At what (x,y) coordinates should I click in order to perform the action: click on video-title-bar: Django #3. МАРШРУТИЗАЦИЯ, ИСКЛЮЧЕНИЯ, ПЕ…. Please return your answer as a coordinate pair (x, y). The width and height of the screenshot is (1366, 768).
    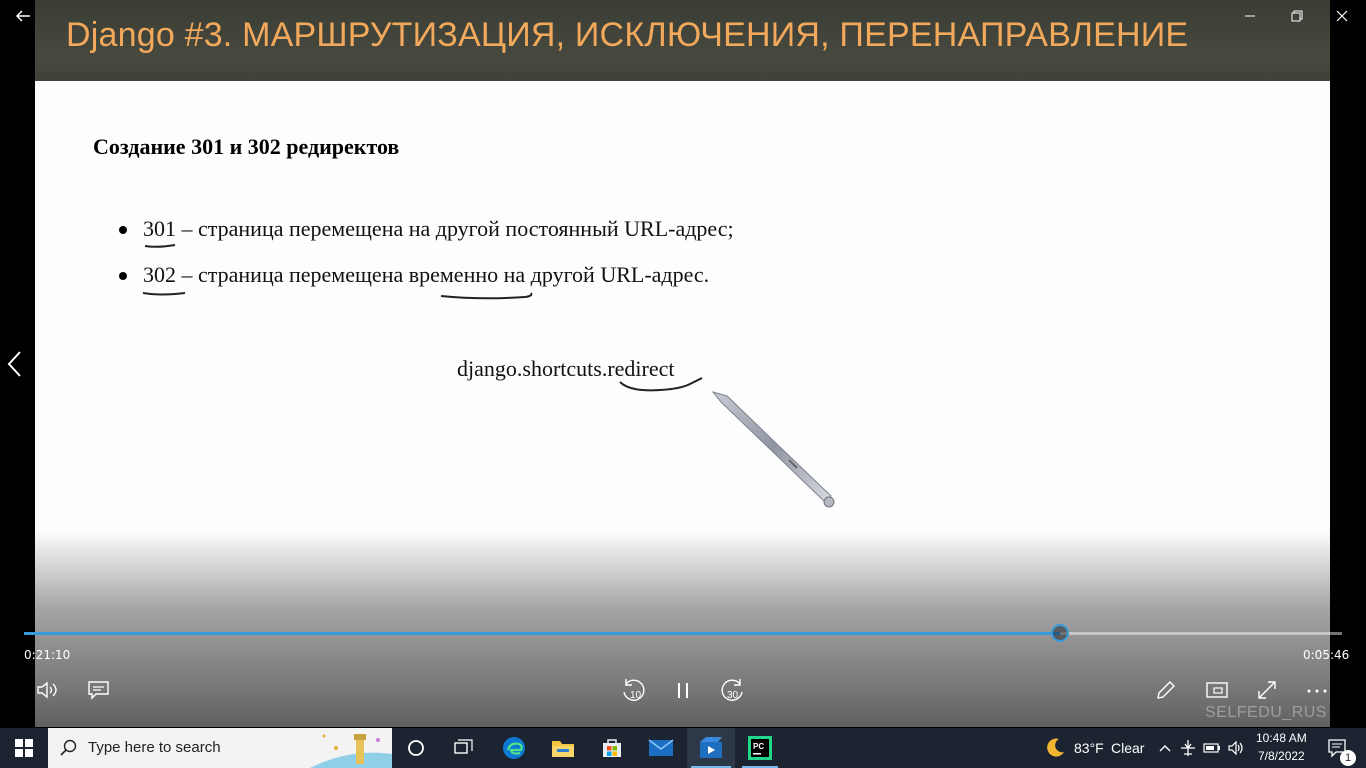
    Looking at the image, I should click on (682, 40).